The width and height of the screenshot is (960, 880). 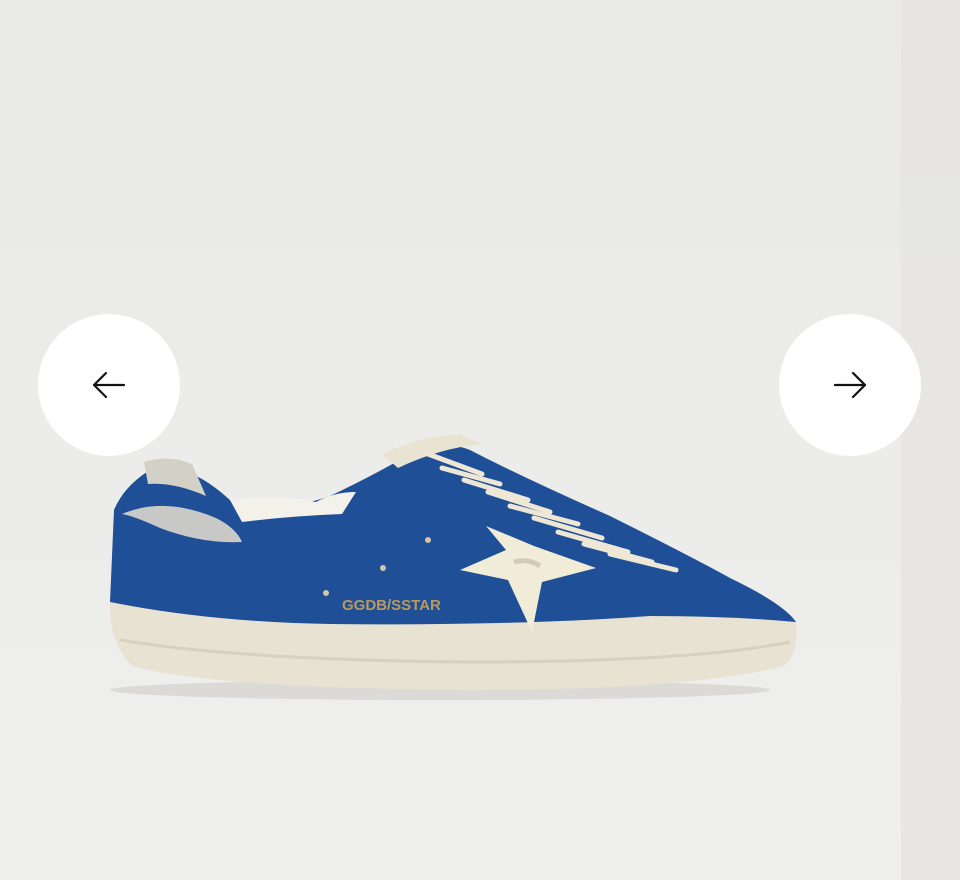 I want to click on arrow-right-icon, so click(x=850, y=385).